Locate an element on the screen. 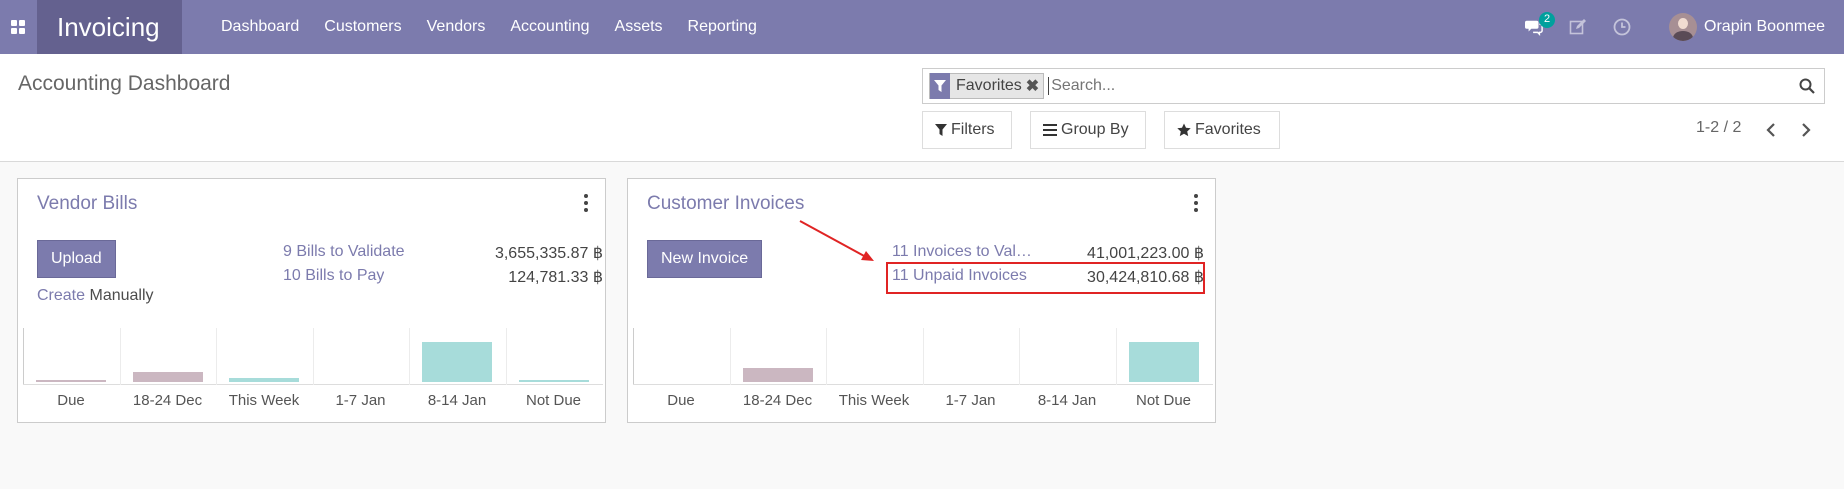 This screenshot has height=489, width=1844. bills-to-pay-link: 10 Bills to Pay is located at coordinates (333, 276).